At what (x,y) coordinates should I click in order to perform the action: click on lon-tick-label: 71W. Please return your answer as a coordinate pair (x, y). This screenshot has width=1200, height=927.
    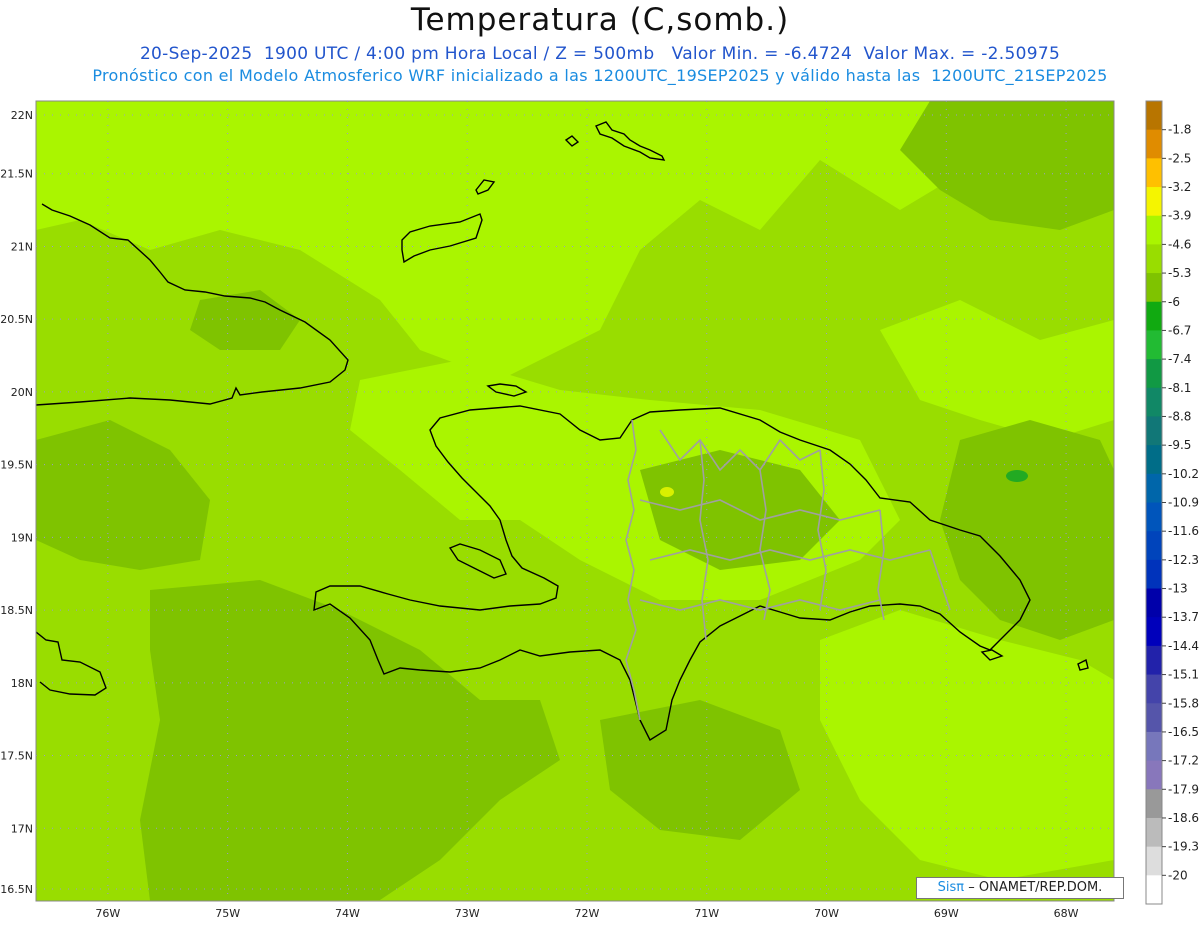
    Looking at the image, I should click on (706, 913).